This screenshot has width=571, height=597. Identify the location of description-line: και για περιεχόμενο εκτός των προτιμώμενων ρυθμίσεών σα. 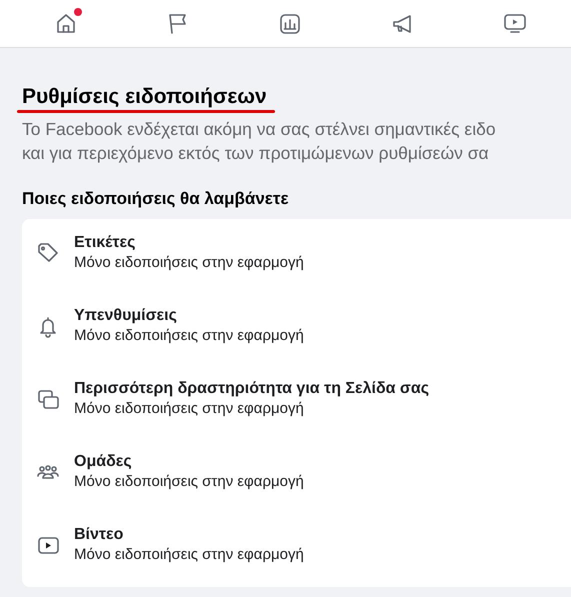
(255, 153).